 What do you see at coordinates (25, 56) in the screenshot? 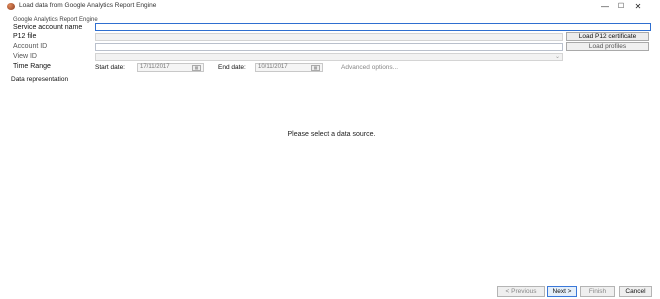
I see `view-id-label: View ID` at bounding box center [25, 56].